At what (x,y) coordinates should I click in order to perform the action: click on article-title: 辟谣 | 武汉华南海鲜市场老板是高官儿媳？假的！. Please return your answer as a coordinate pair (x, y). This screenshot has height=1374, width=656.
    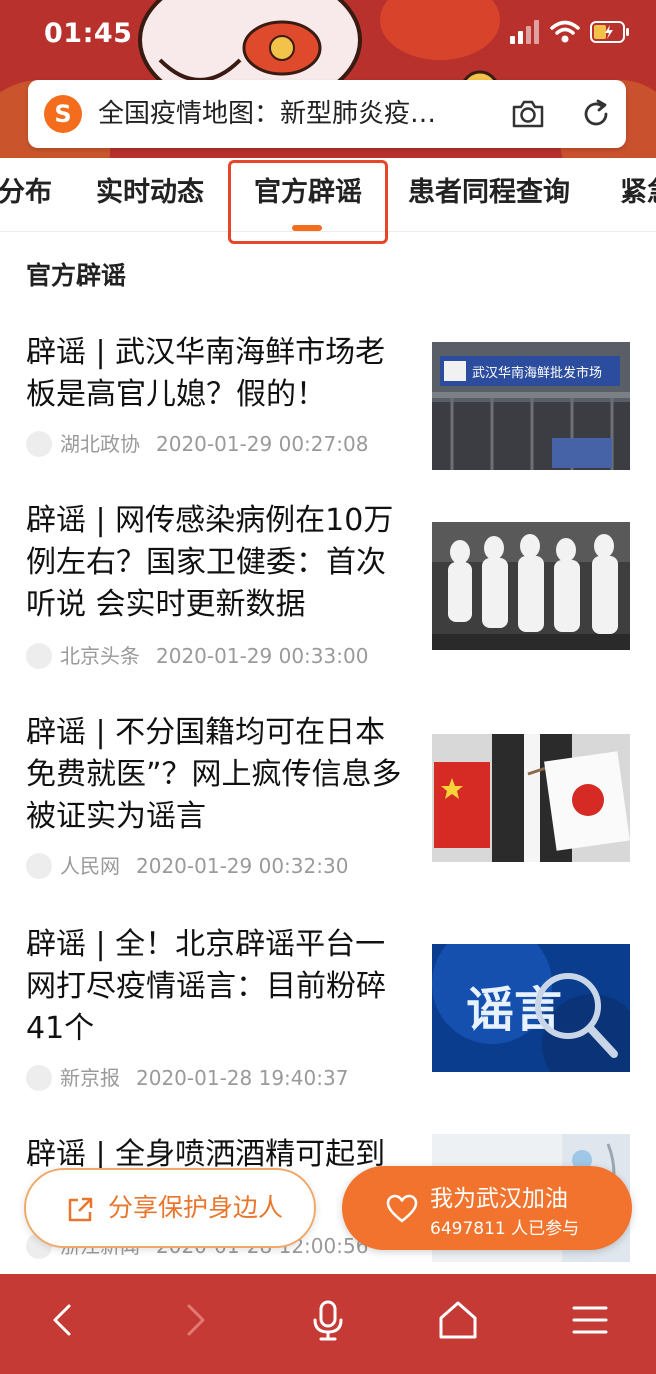
    Looking at the image, I should click on (219, 374).